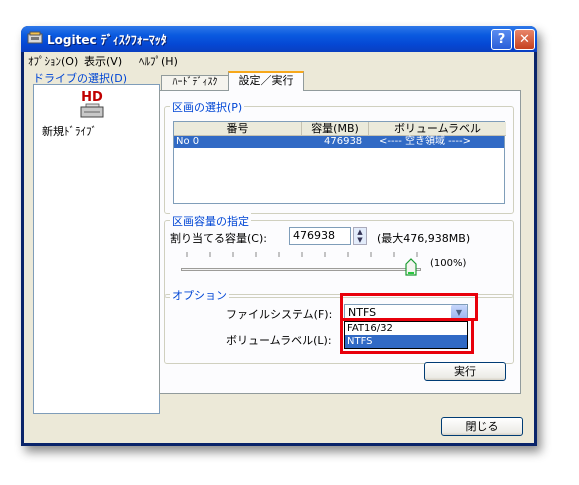 Image resolution: width=579 pixels, height=485 pixels. I want to click on capacity-group-label: 区画容量の指定, so click(210, 221).